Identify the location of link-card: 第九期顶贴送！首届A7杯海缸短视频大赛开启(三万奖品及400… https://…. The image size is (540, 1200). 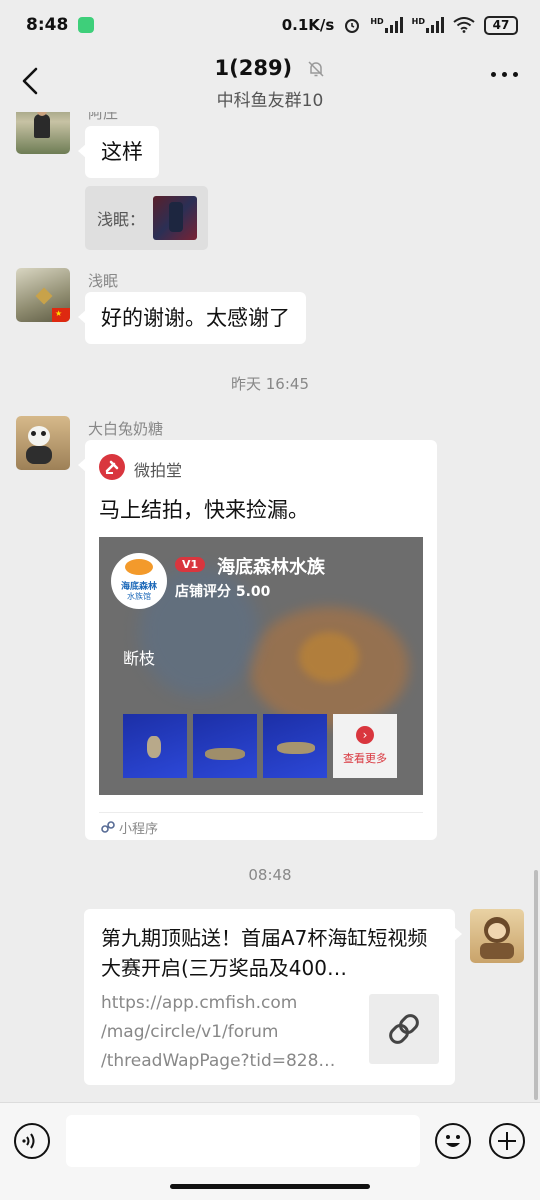
(273, 997).